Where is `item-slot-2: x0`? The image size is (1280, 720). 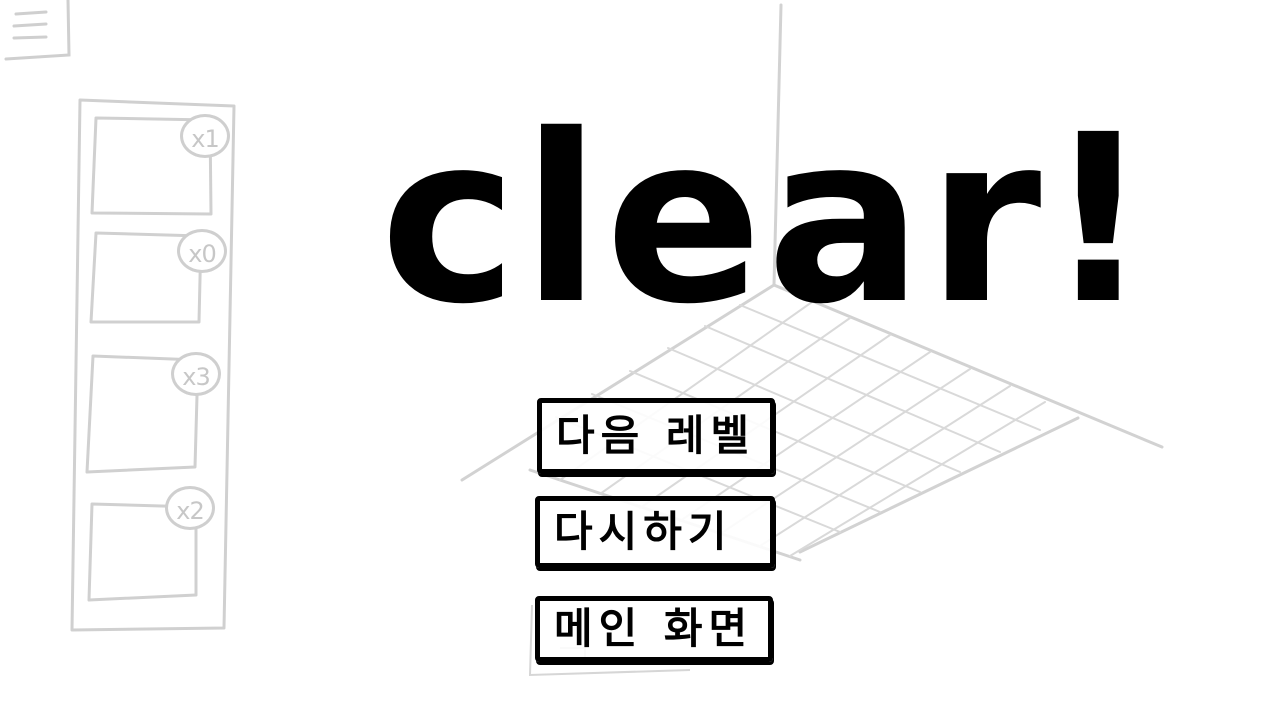 item-slot-2: x0 is located at coordinates (159, 276).